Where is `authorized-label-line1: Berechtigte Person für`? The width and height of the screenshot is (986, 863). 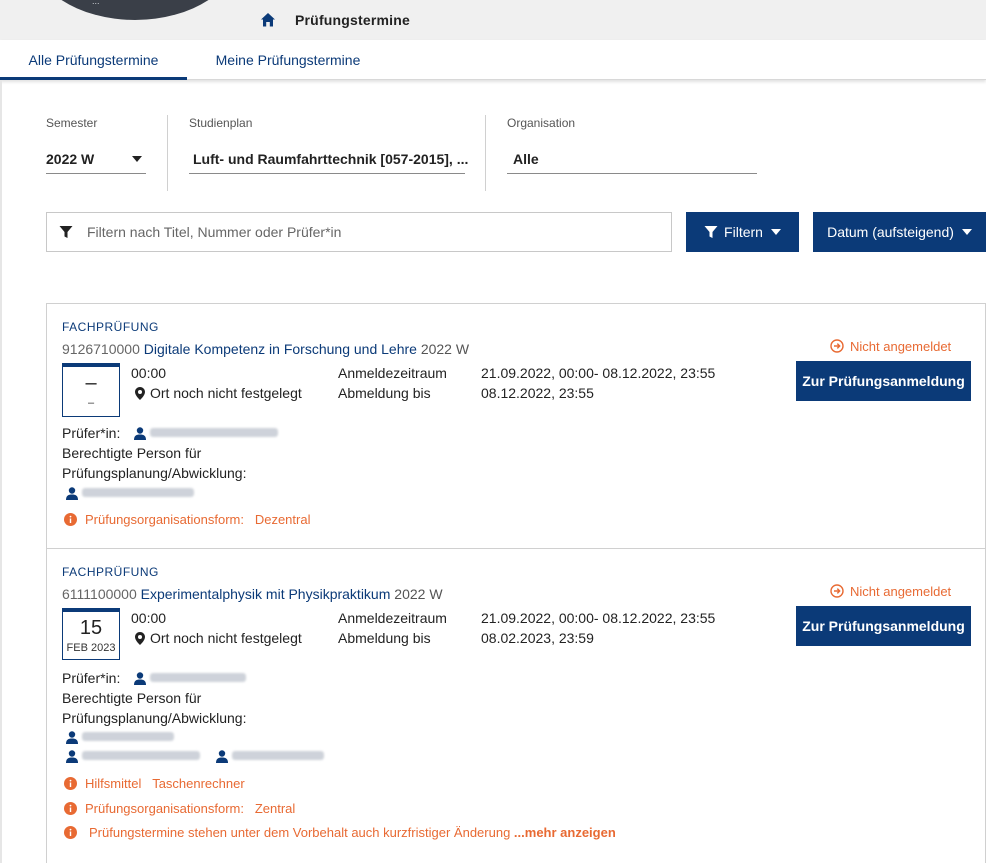
authorized-label-line1: Berechtigte Person für is located at coordinates (132, 453).